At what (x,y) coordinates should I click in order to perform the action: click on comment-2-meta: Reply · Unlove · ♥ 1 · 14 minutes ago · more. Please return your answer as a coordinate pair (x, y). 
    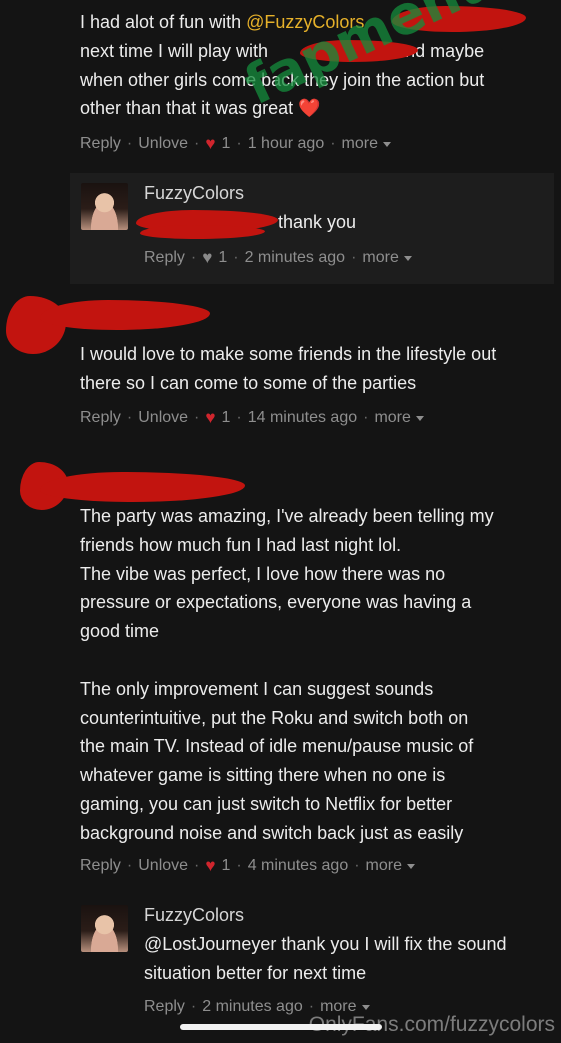
    Looking at the image, I should click on (252, 418).